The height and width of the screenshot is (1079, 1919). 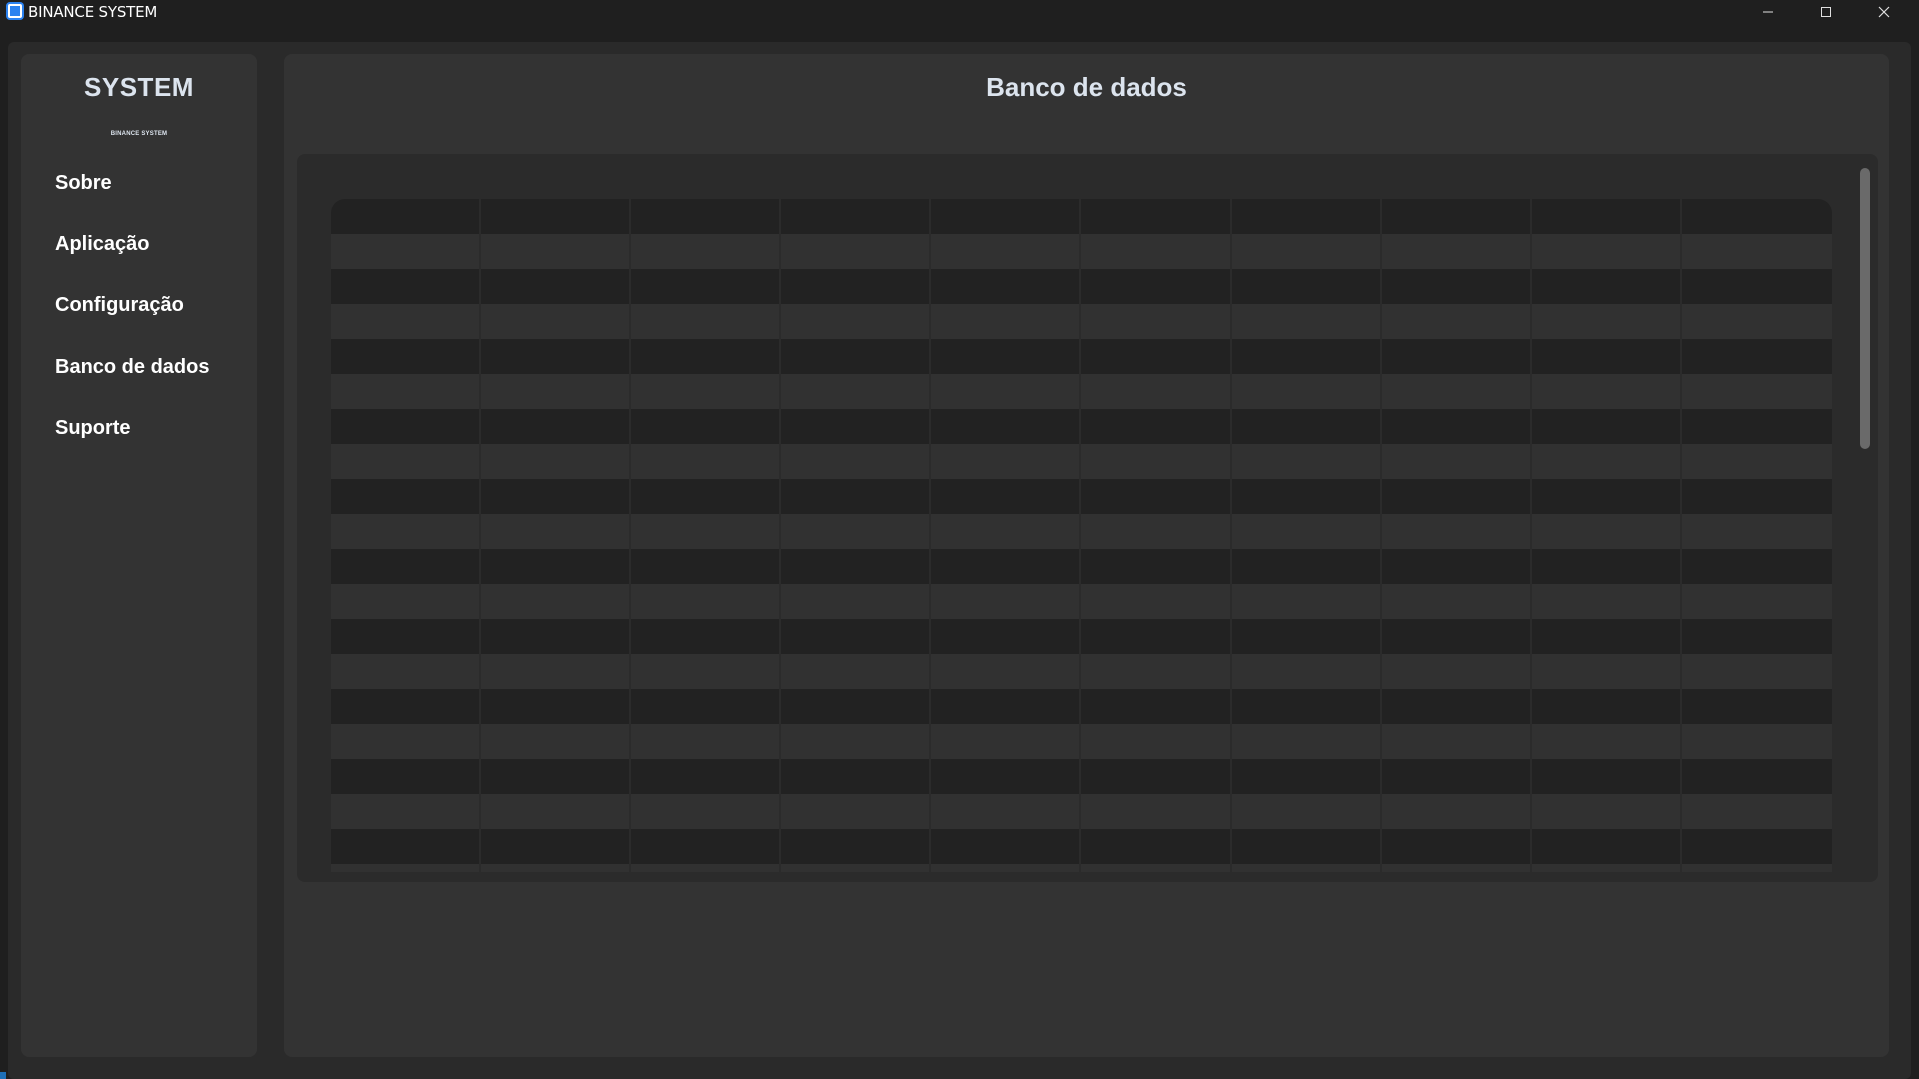 I want to click on minimize-button, so click(x=1768, y=12).